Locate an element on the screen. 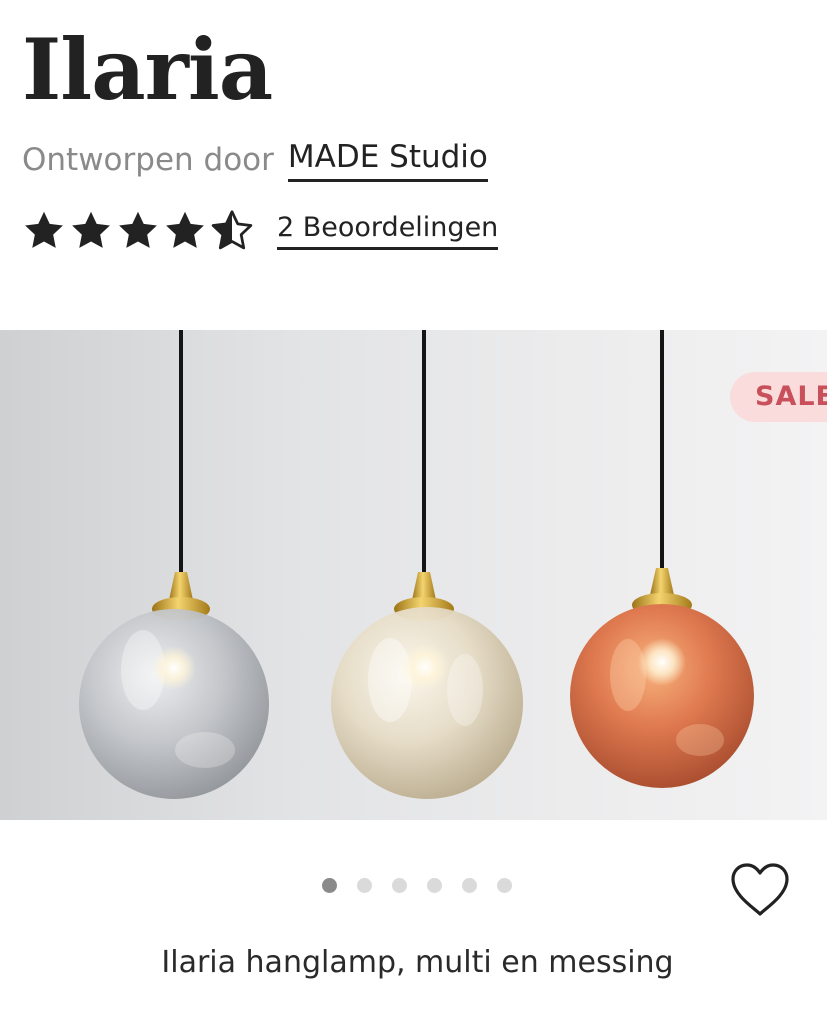 The image size is (827, 1024). designer-prefix: Ontworpen door is located at coordinates (148, 160).